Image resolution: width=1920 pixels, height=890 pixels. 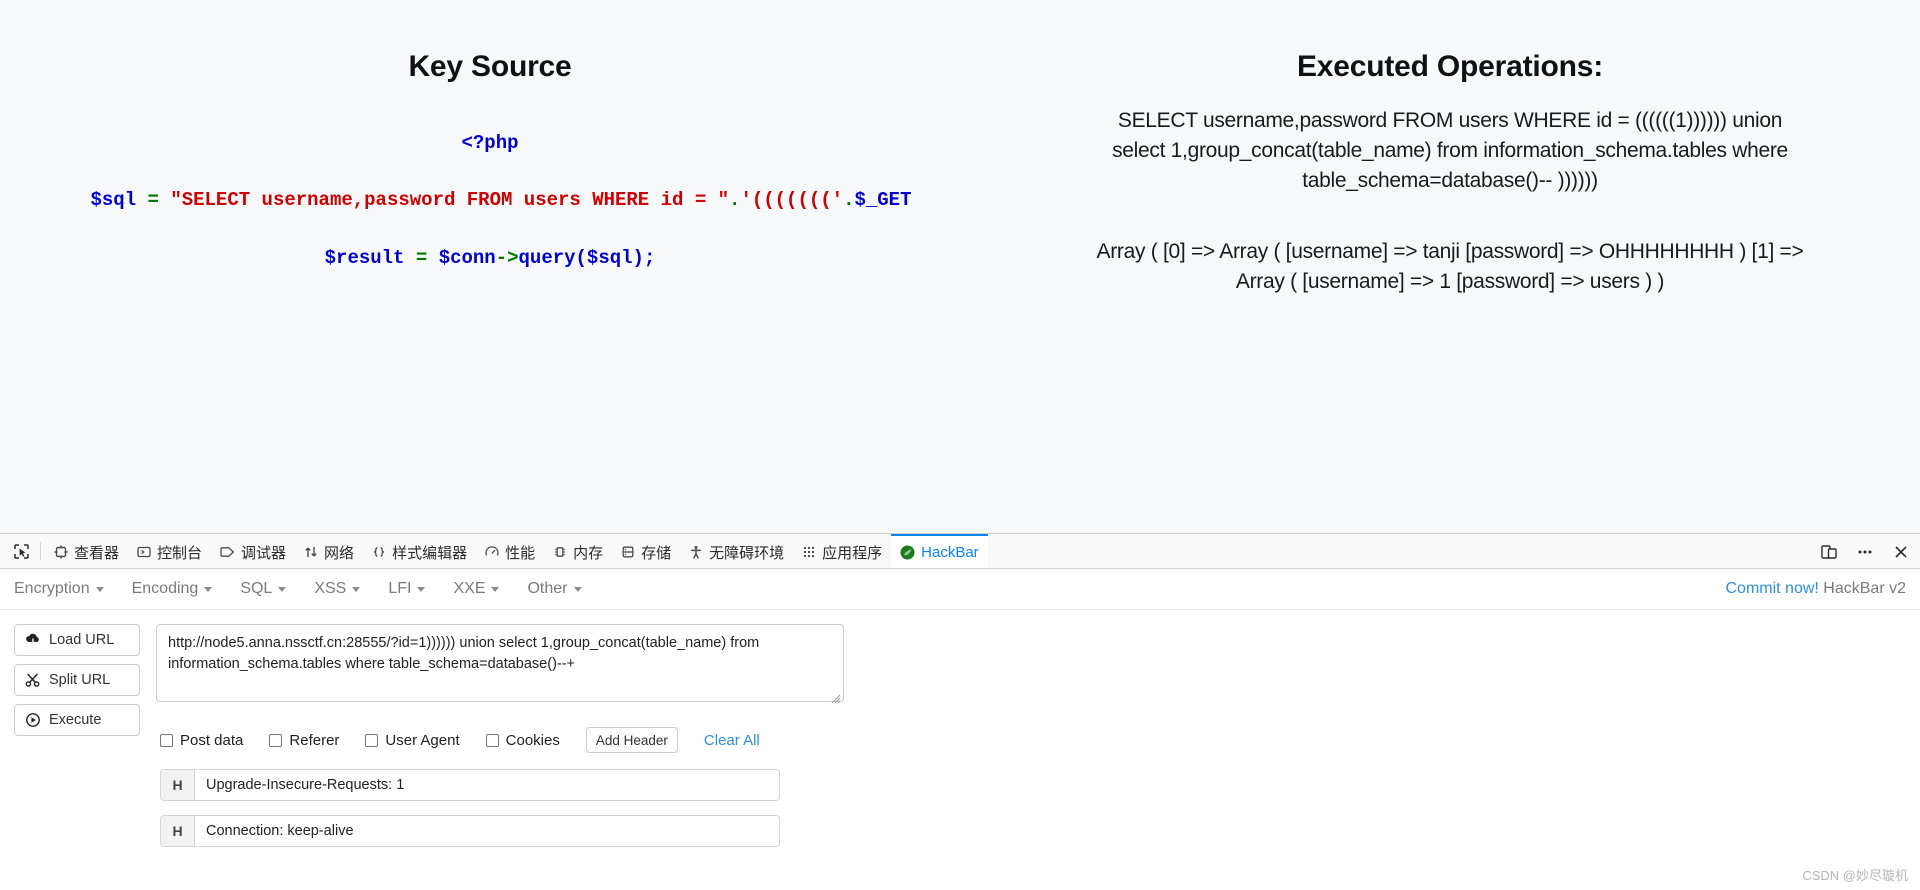 I want to click on performance-icon, so click(x=492, y=552).